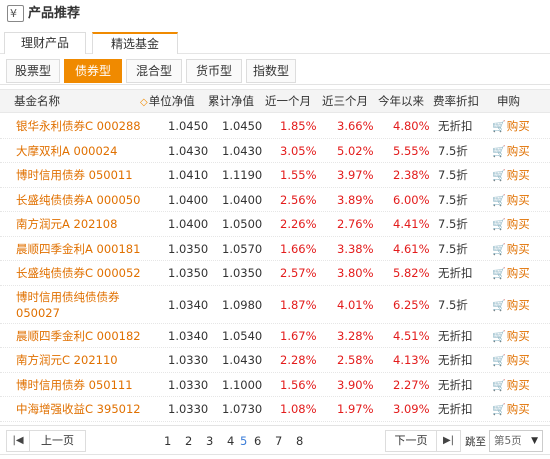 Image resolution: width=550 pixels, height=459 pixels. Describe the element at coordinates (66, 224) in the screenshot. I see `fund-name-link: 南方润元A 202108` at that location.